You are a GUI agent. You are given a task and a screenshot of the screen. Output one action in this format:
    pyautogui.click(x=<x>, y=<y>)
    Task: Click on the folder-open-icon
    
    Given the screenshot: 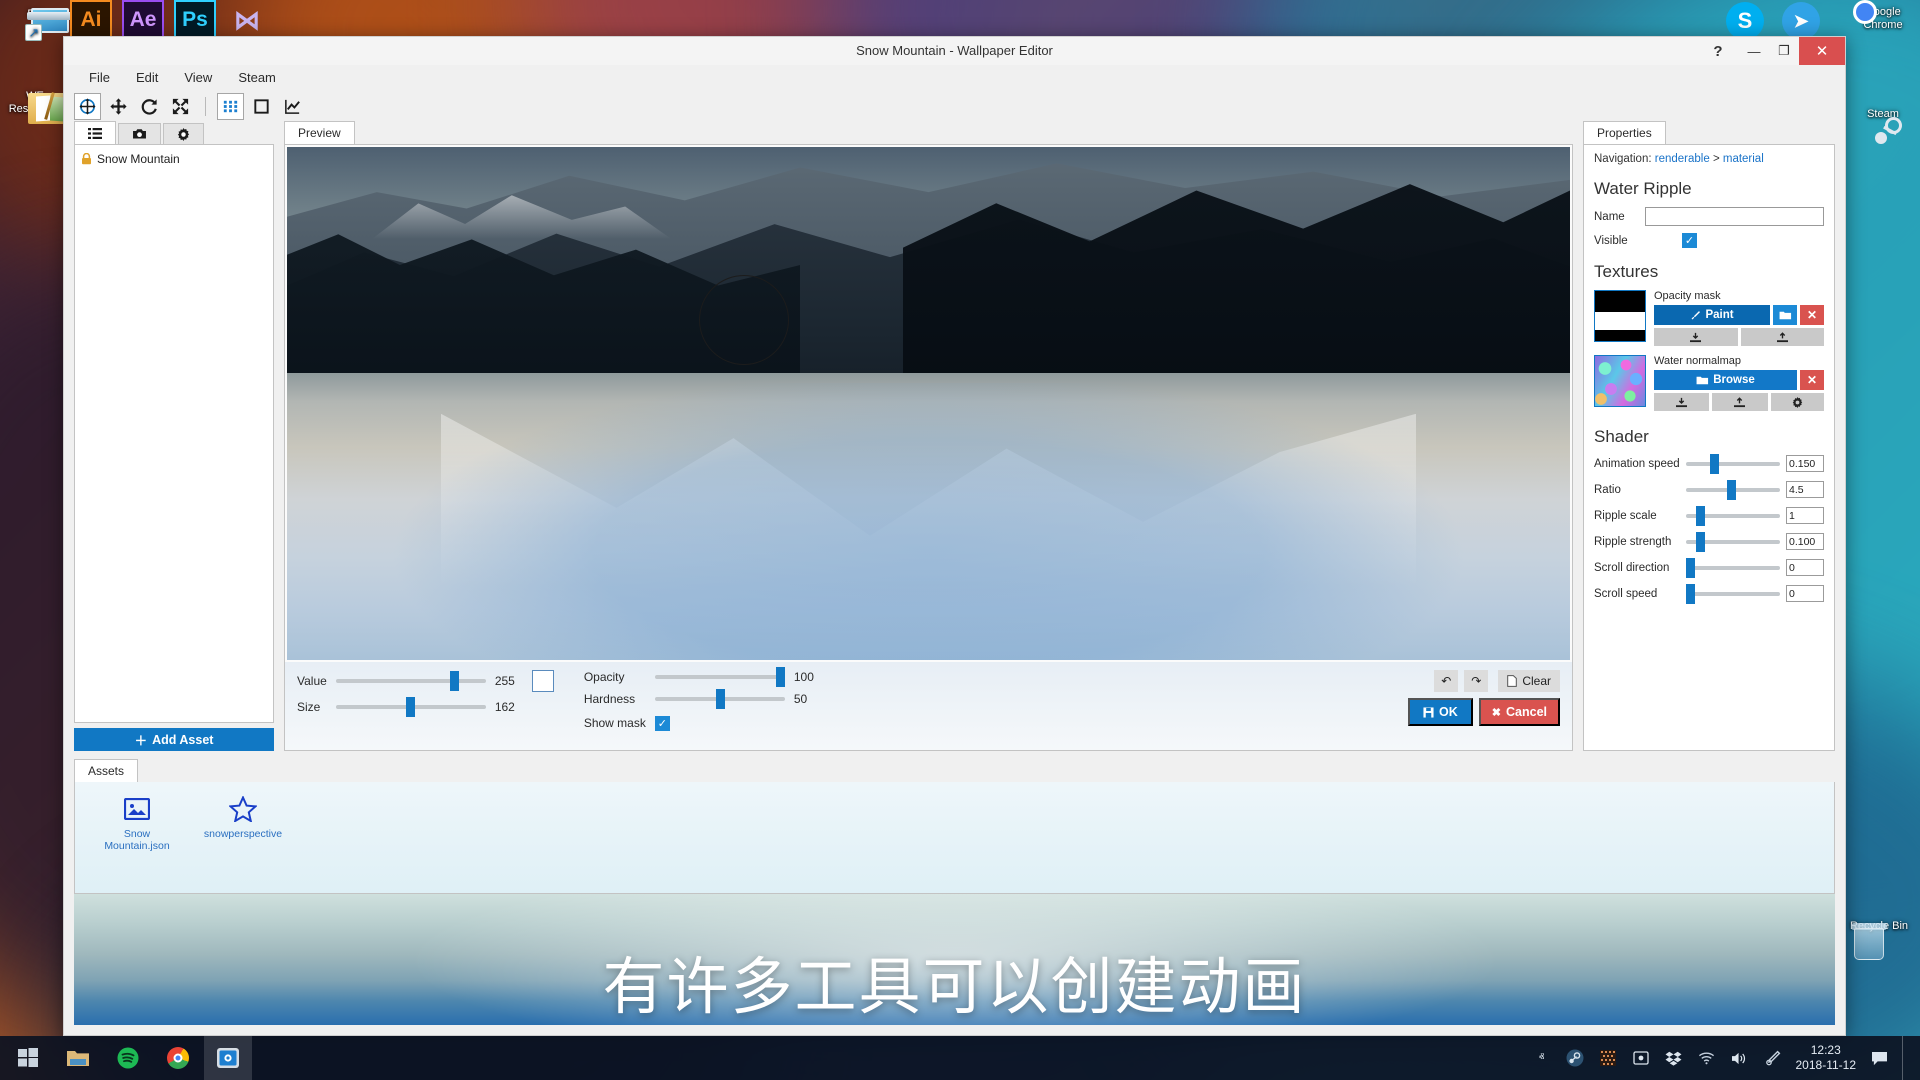 What is the action you would take?
    pyautogui.click(x=1702, y=380)
    